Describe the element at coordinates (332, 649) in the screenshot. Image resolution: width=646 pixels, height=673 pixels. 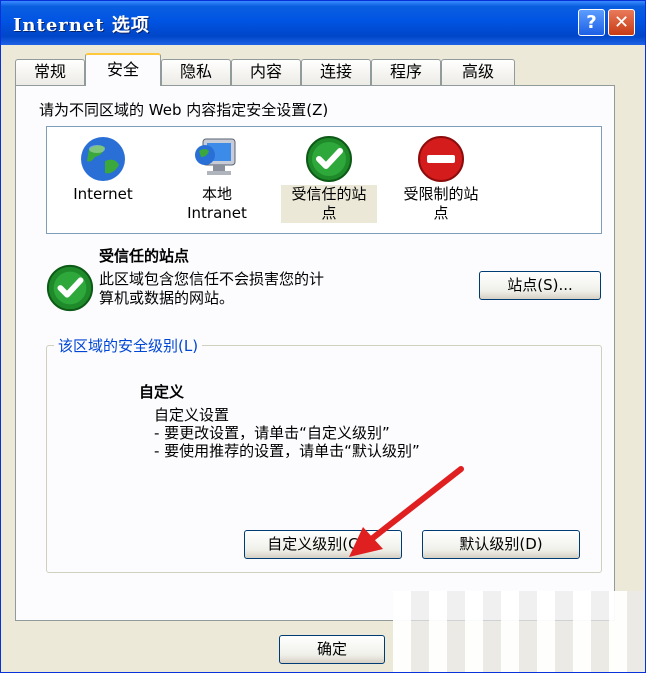
I see `ok-button: 确定` at that location.